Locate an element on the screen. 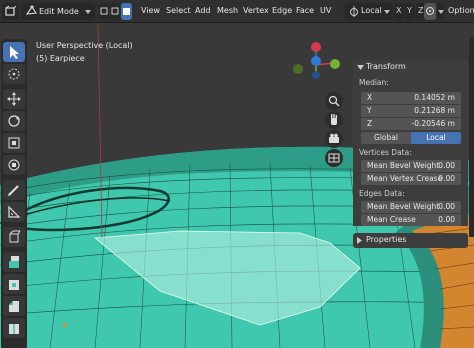 The image size is (474, 348). grid-icon is located at coordinates (334, 158).